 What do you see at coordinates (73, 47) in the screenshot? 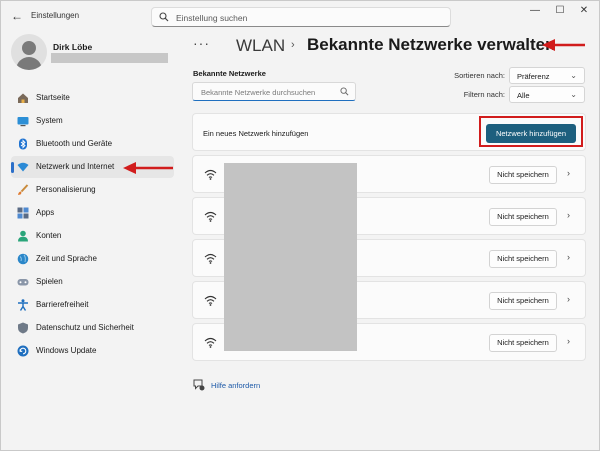
I see `profile-name: Dirk Löbe` at bounding box center [73, 47].